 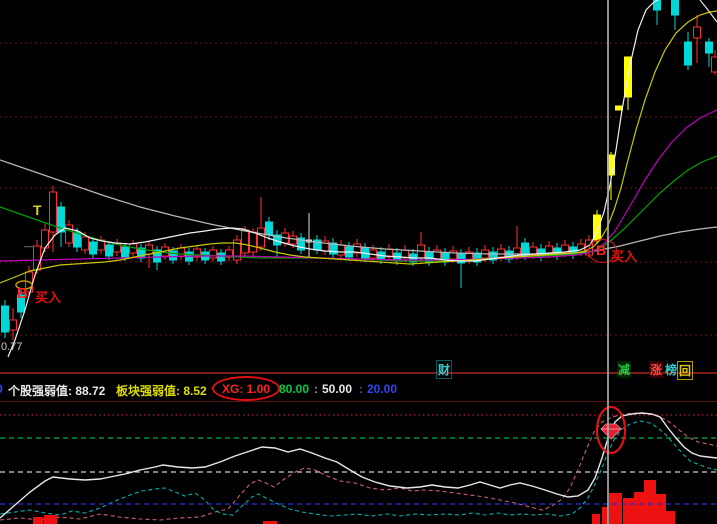 What do you see at coordinates (37, 210) in the screenshot?
I see `t-marker: T` at bounding box center [37, 210].